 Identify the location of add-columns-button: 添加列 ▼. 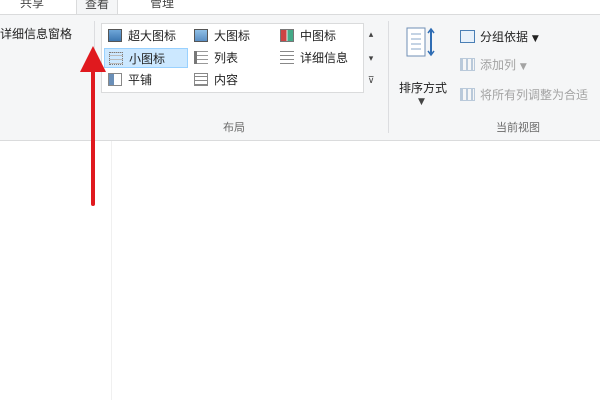
(492, 65).